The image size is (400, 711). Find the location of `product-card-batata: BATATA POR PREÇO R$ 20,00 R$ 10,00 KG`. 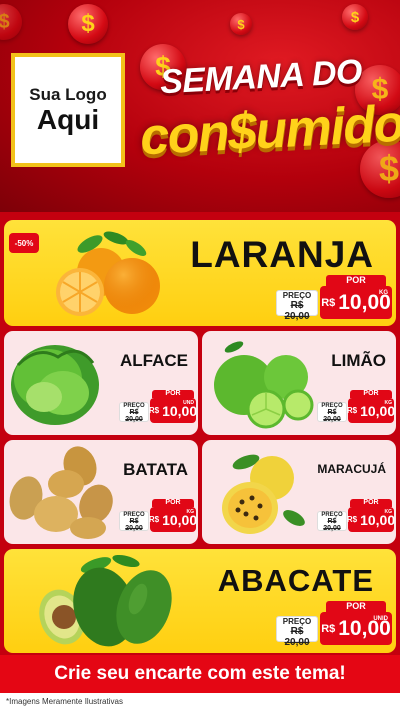

product-card-batata: BATATA POR PREÇO R$ 20,00 R$ 10,00 KG is located at coordinates (101, 492).